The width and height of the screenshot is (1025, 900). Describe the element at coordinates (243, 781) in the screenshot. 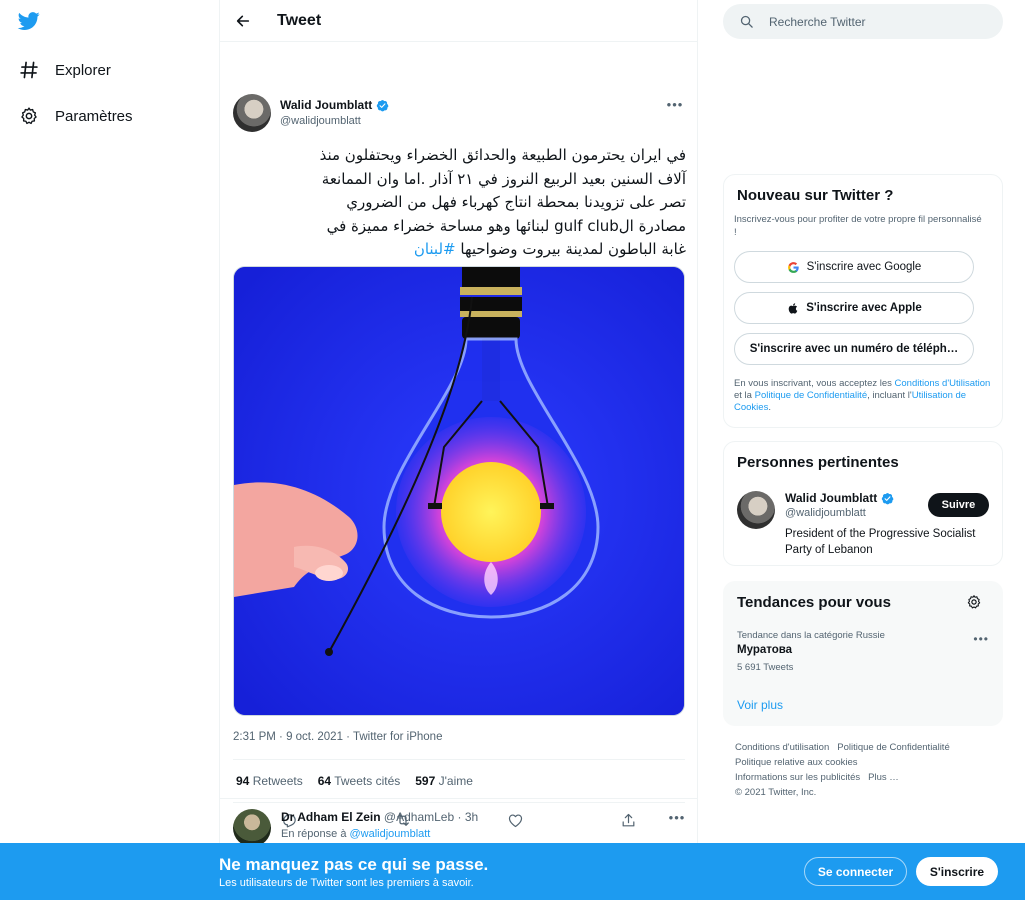

I see `stat-count: 94` at that location.